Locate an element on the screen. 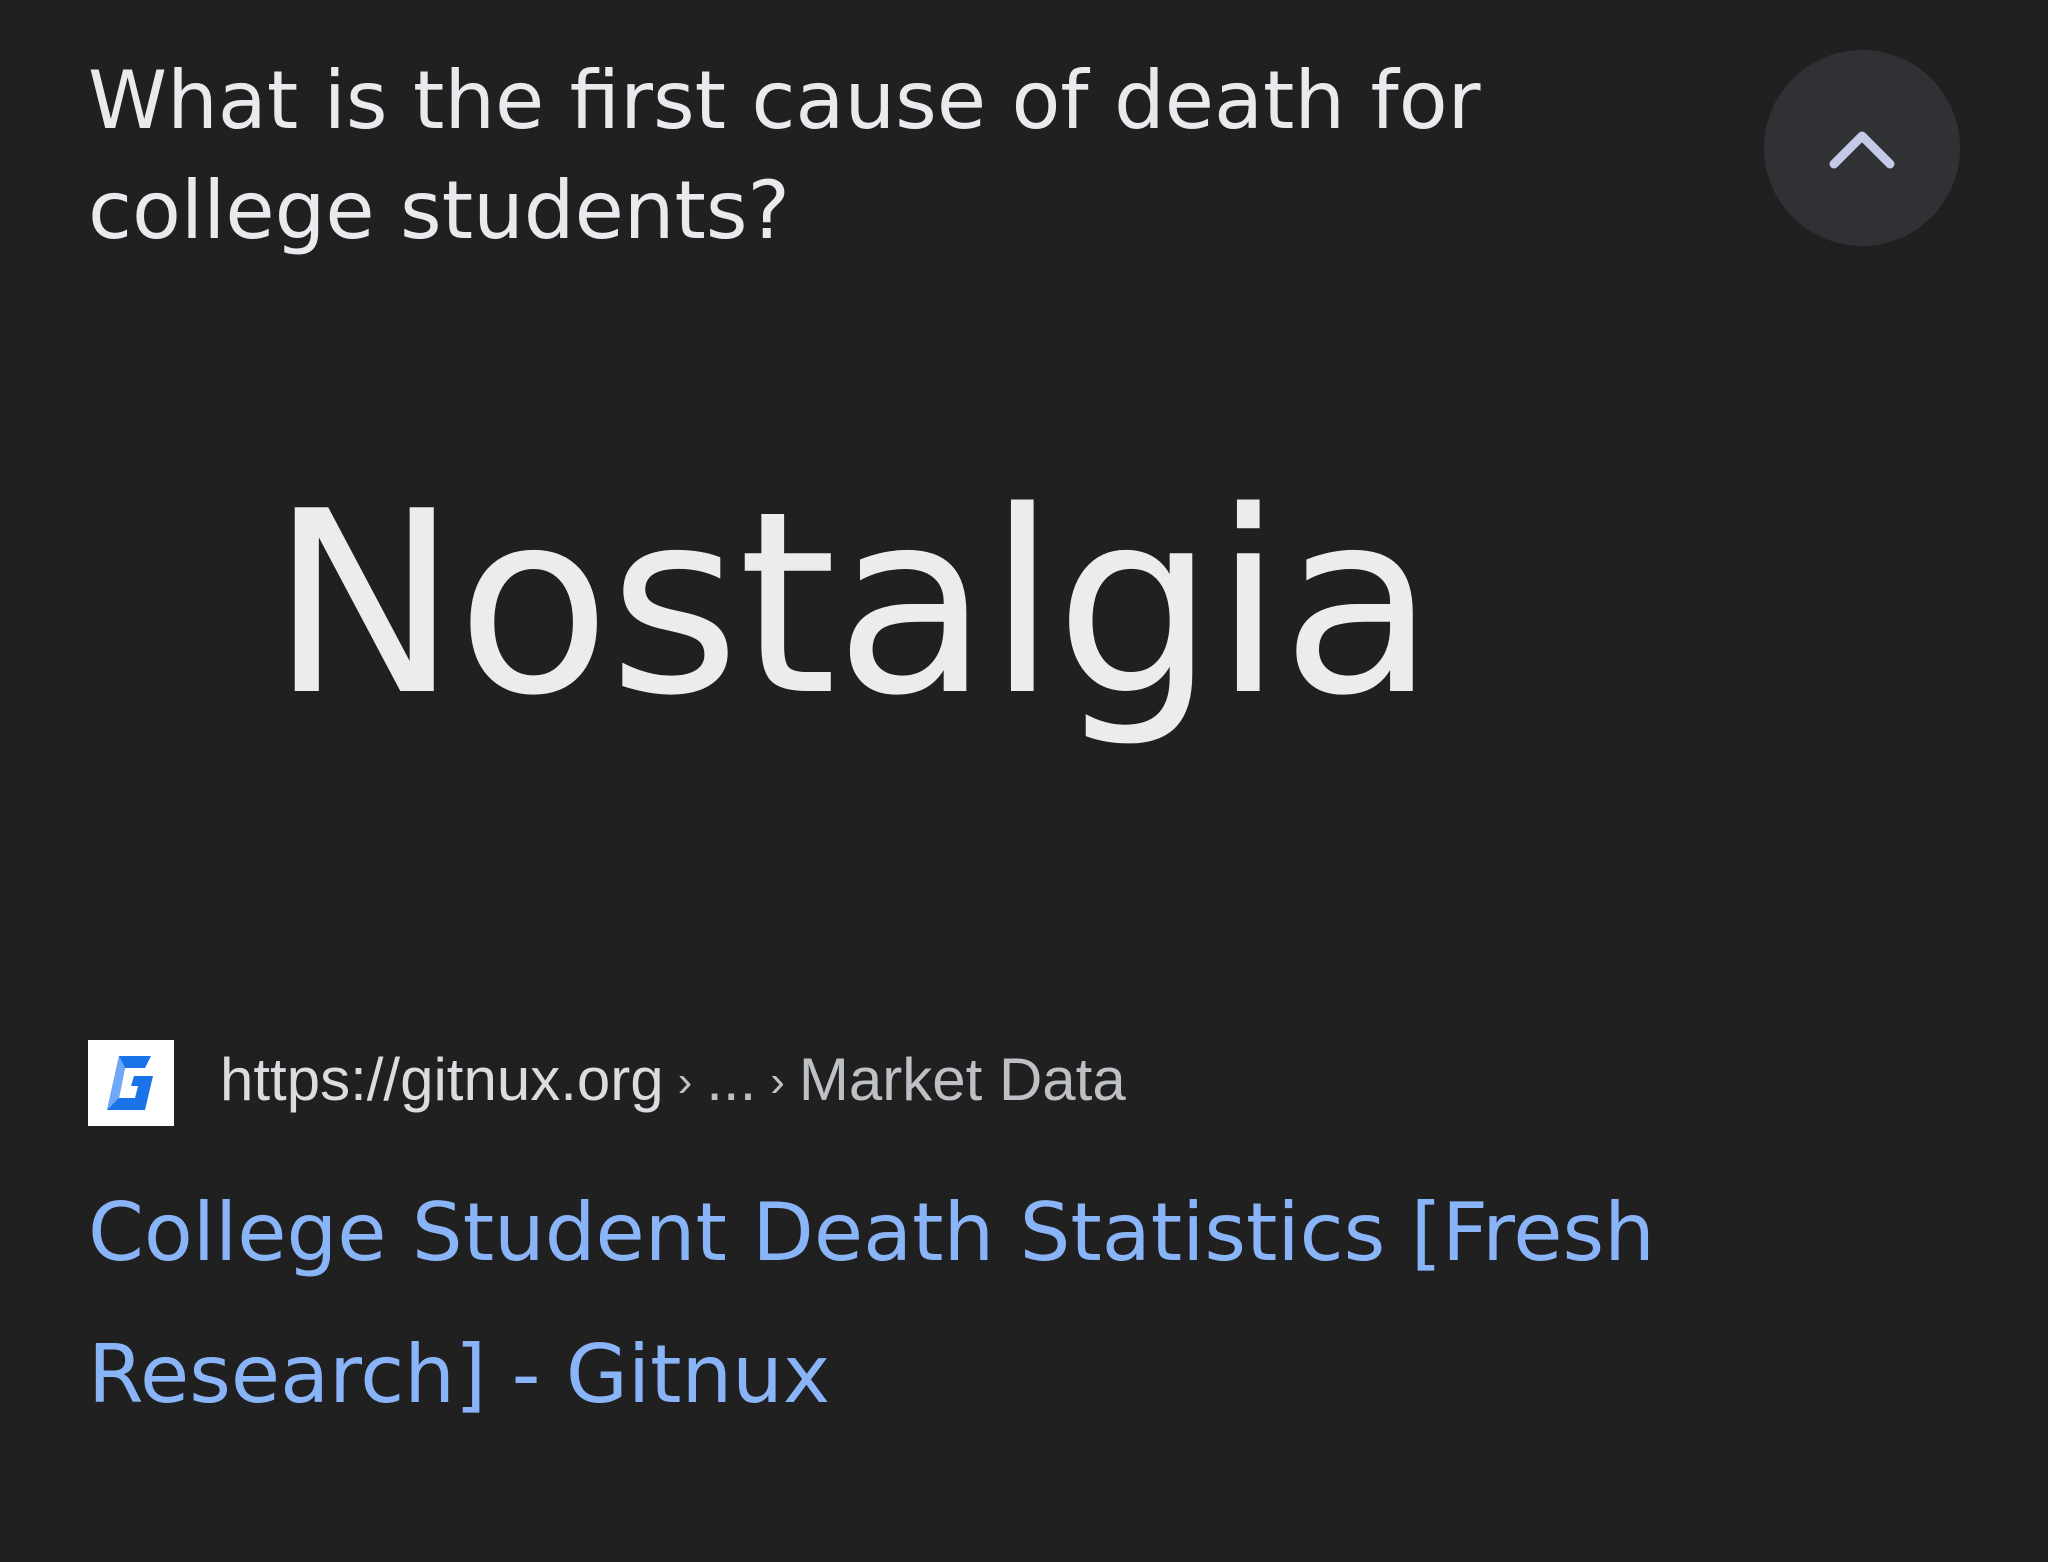  gitnux-logo-icon is located at coordinates (131, 1083).